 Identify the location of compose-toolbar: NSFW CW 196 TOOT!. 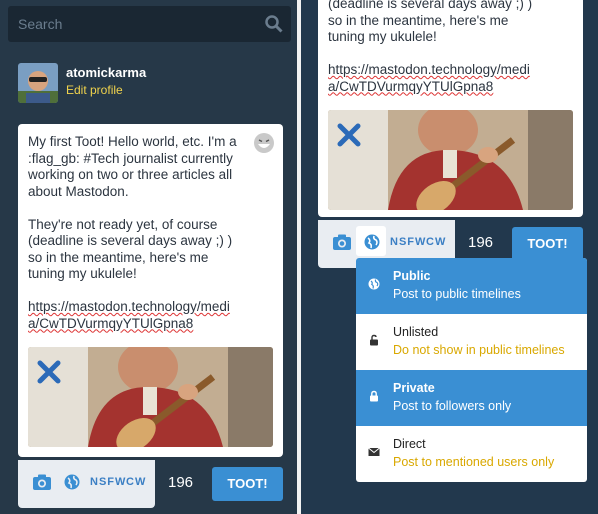
(150, 484).